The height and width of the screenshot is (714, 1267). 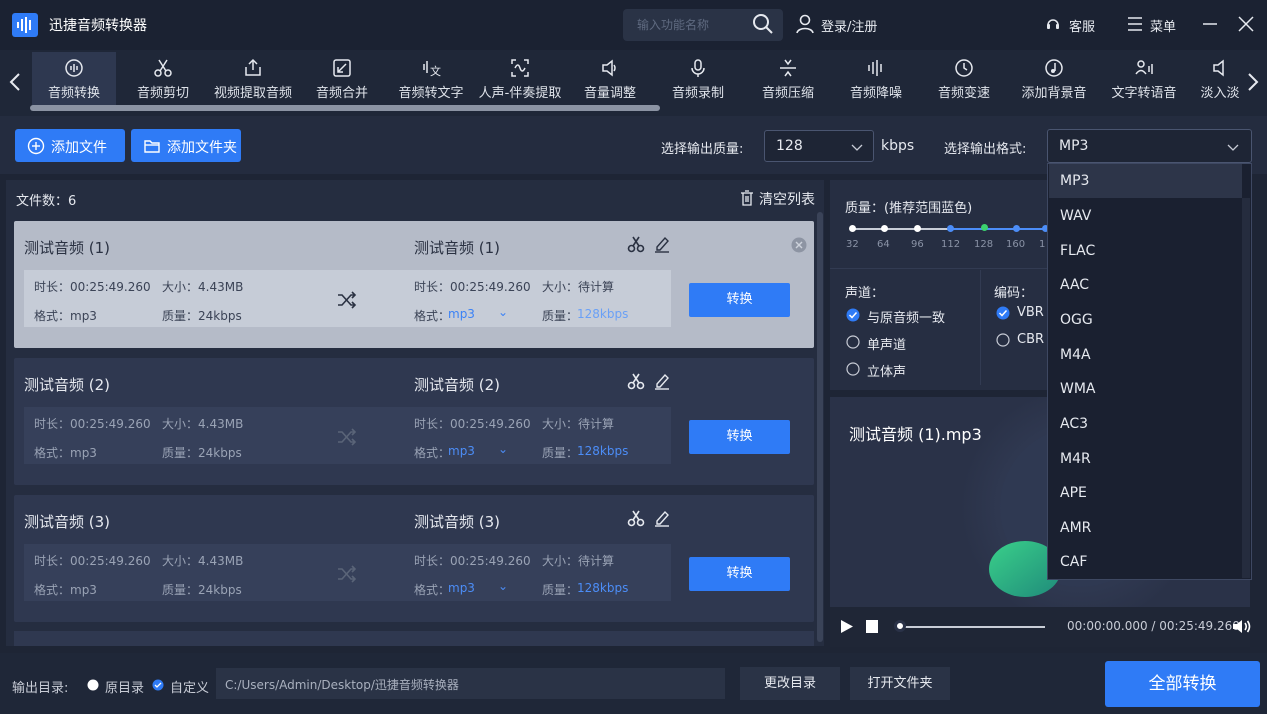 I want to click on minimize-icon, so click(x=1210, y=24).